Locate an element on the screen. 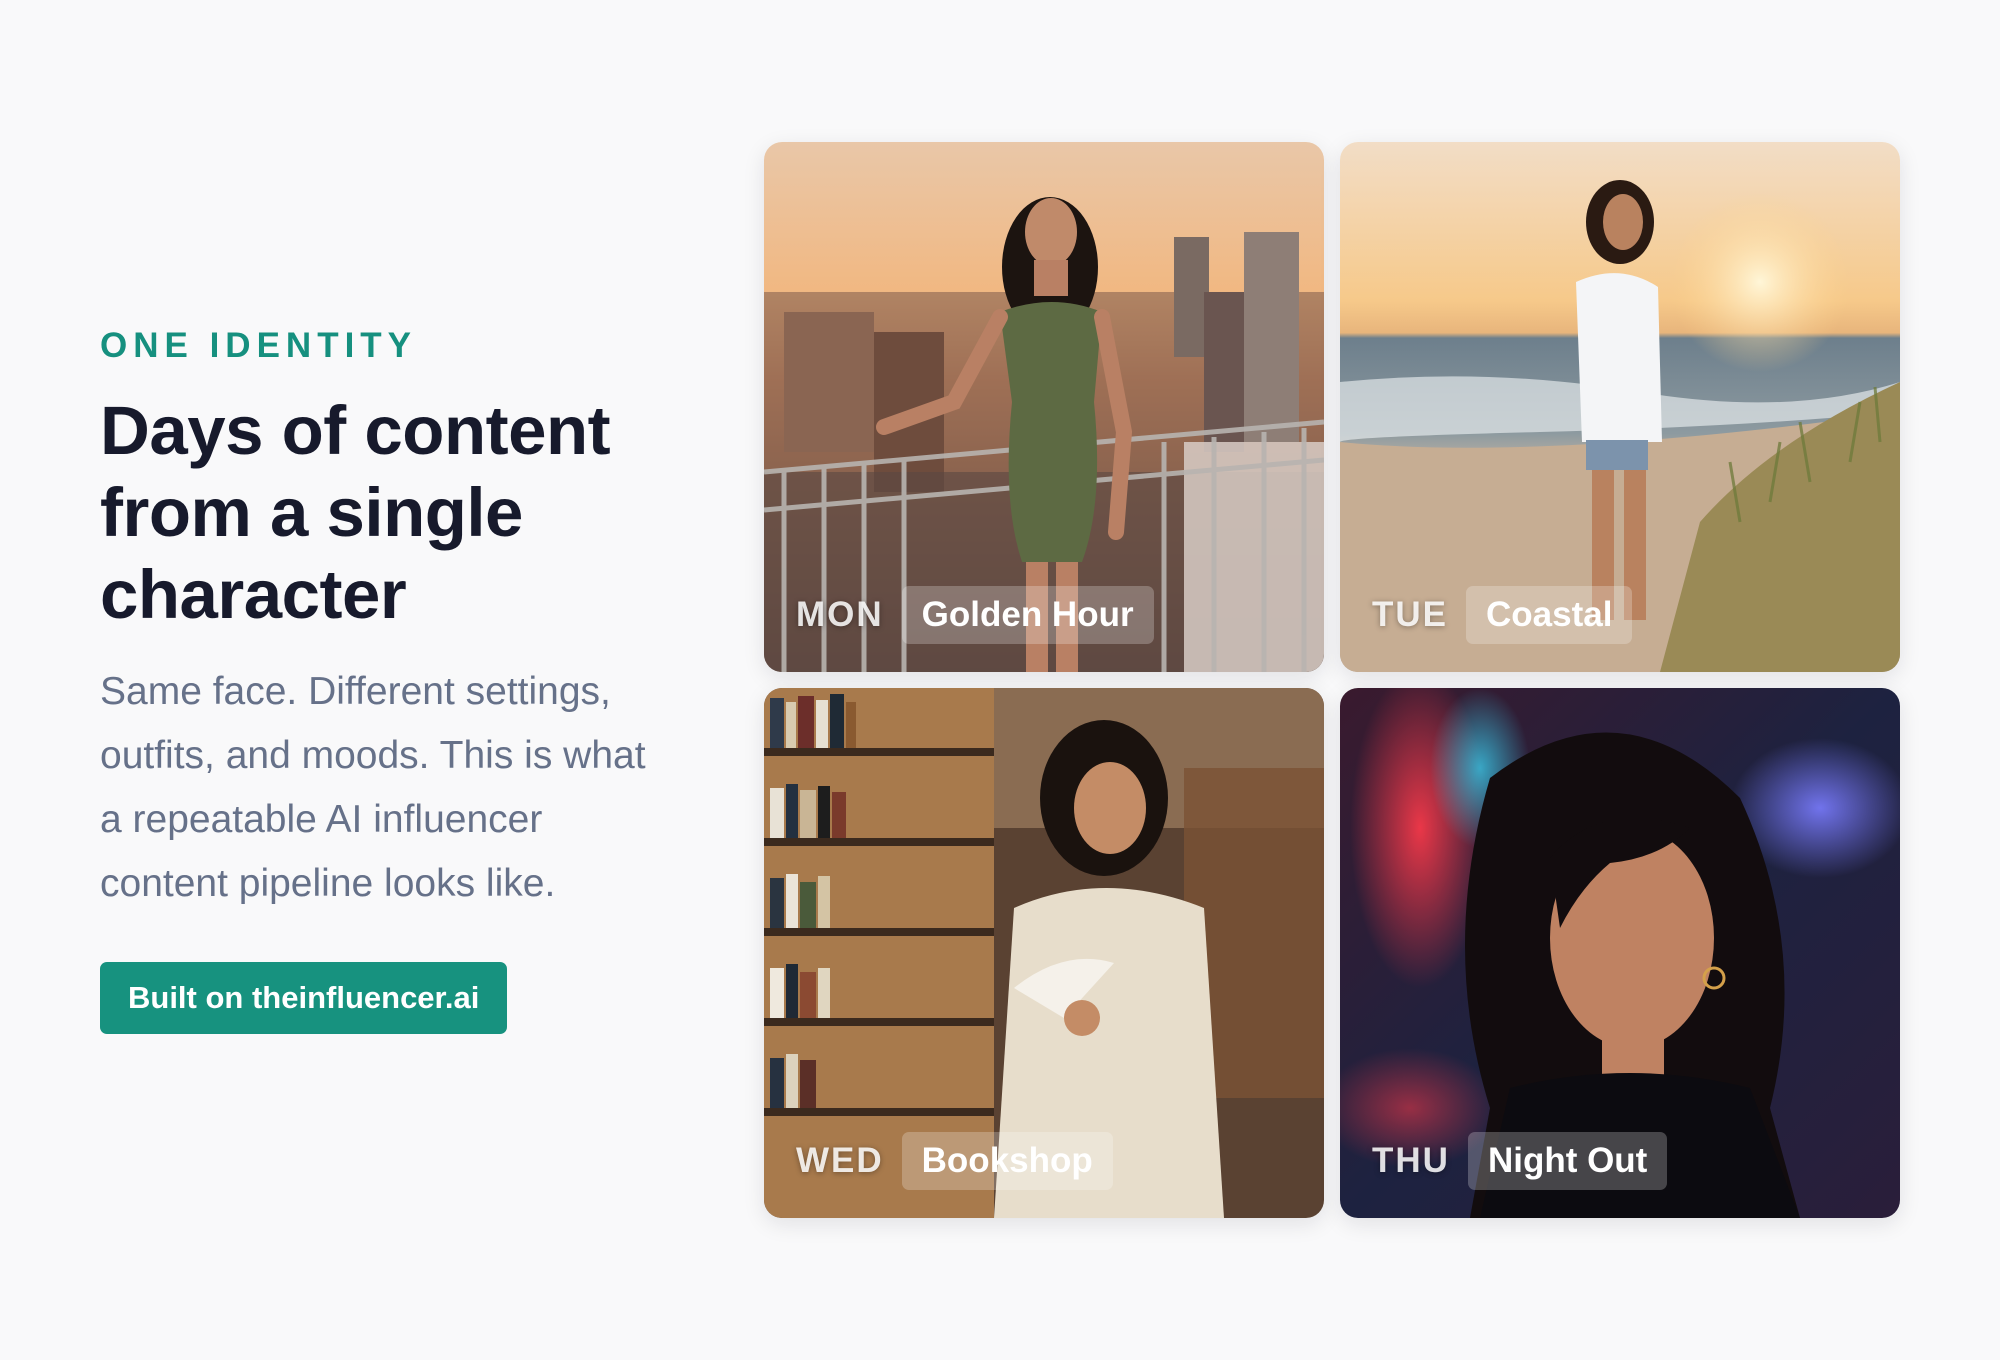  card-tag-wed: WED Bookshop is located at coordinates (954, 1161).